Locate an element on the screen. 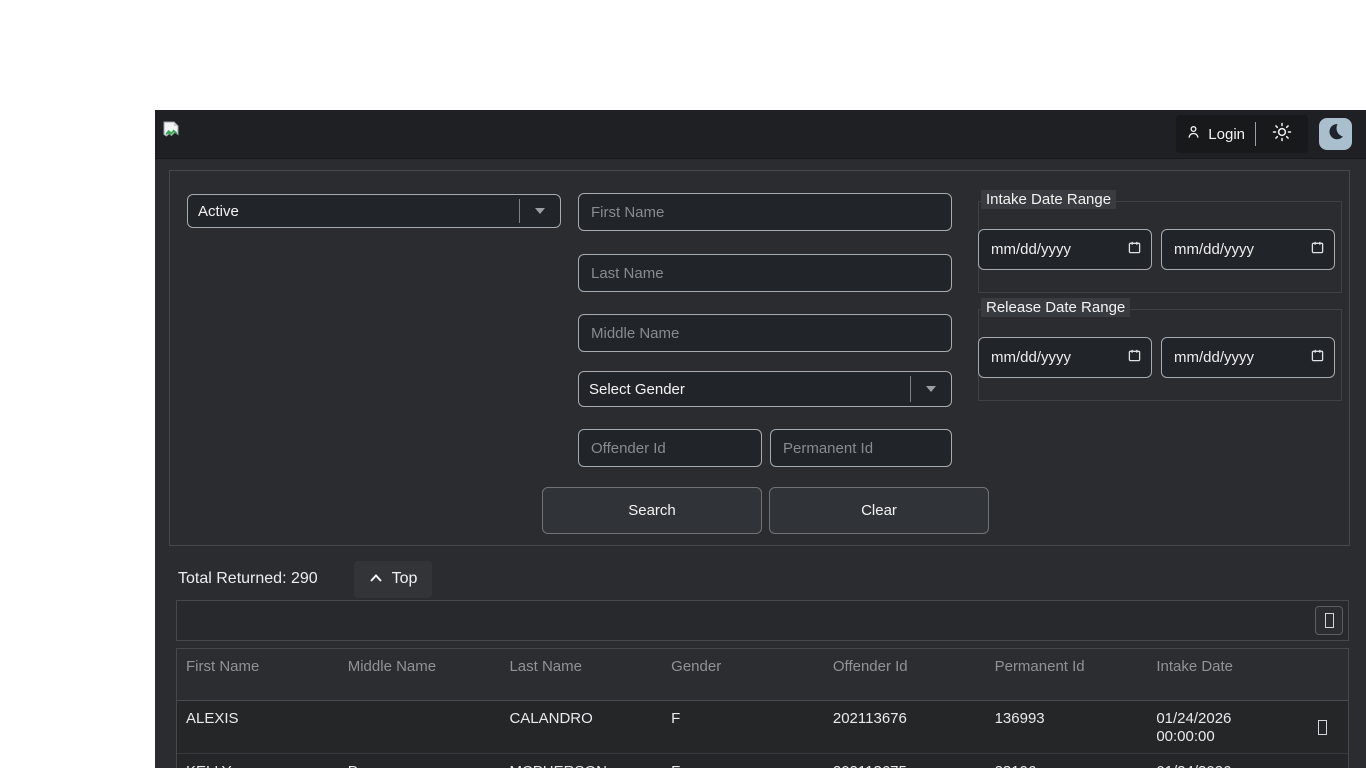 Image resolution: width=1366 pixels, height=768 pixels. login-label: Login is located at coordinates (1226, 134).